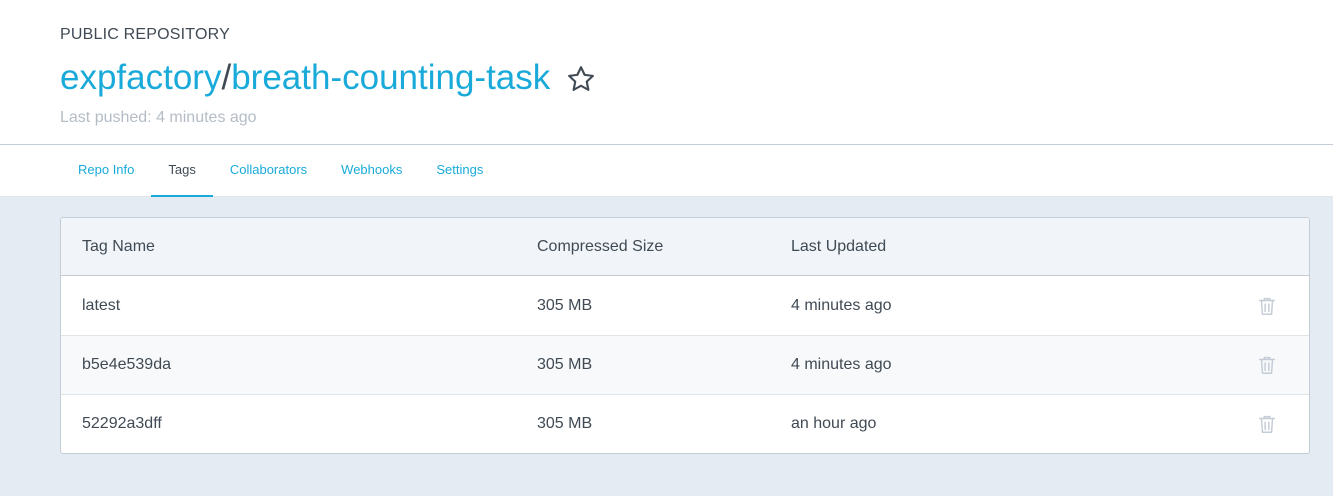 Image resolution: width=1333 pixels, height=496 pixels. I want to click on tab-repo-info: Repo Info, so click(106, 171).